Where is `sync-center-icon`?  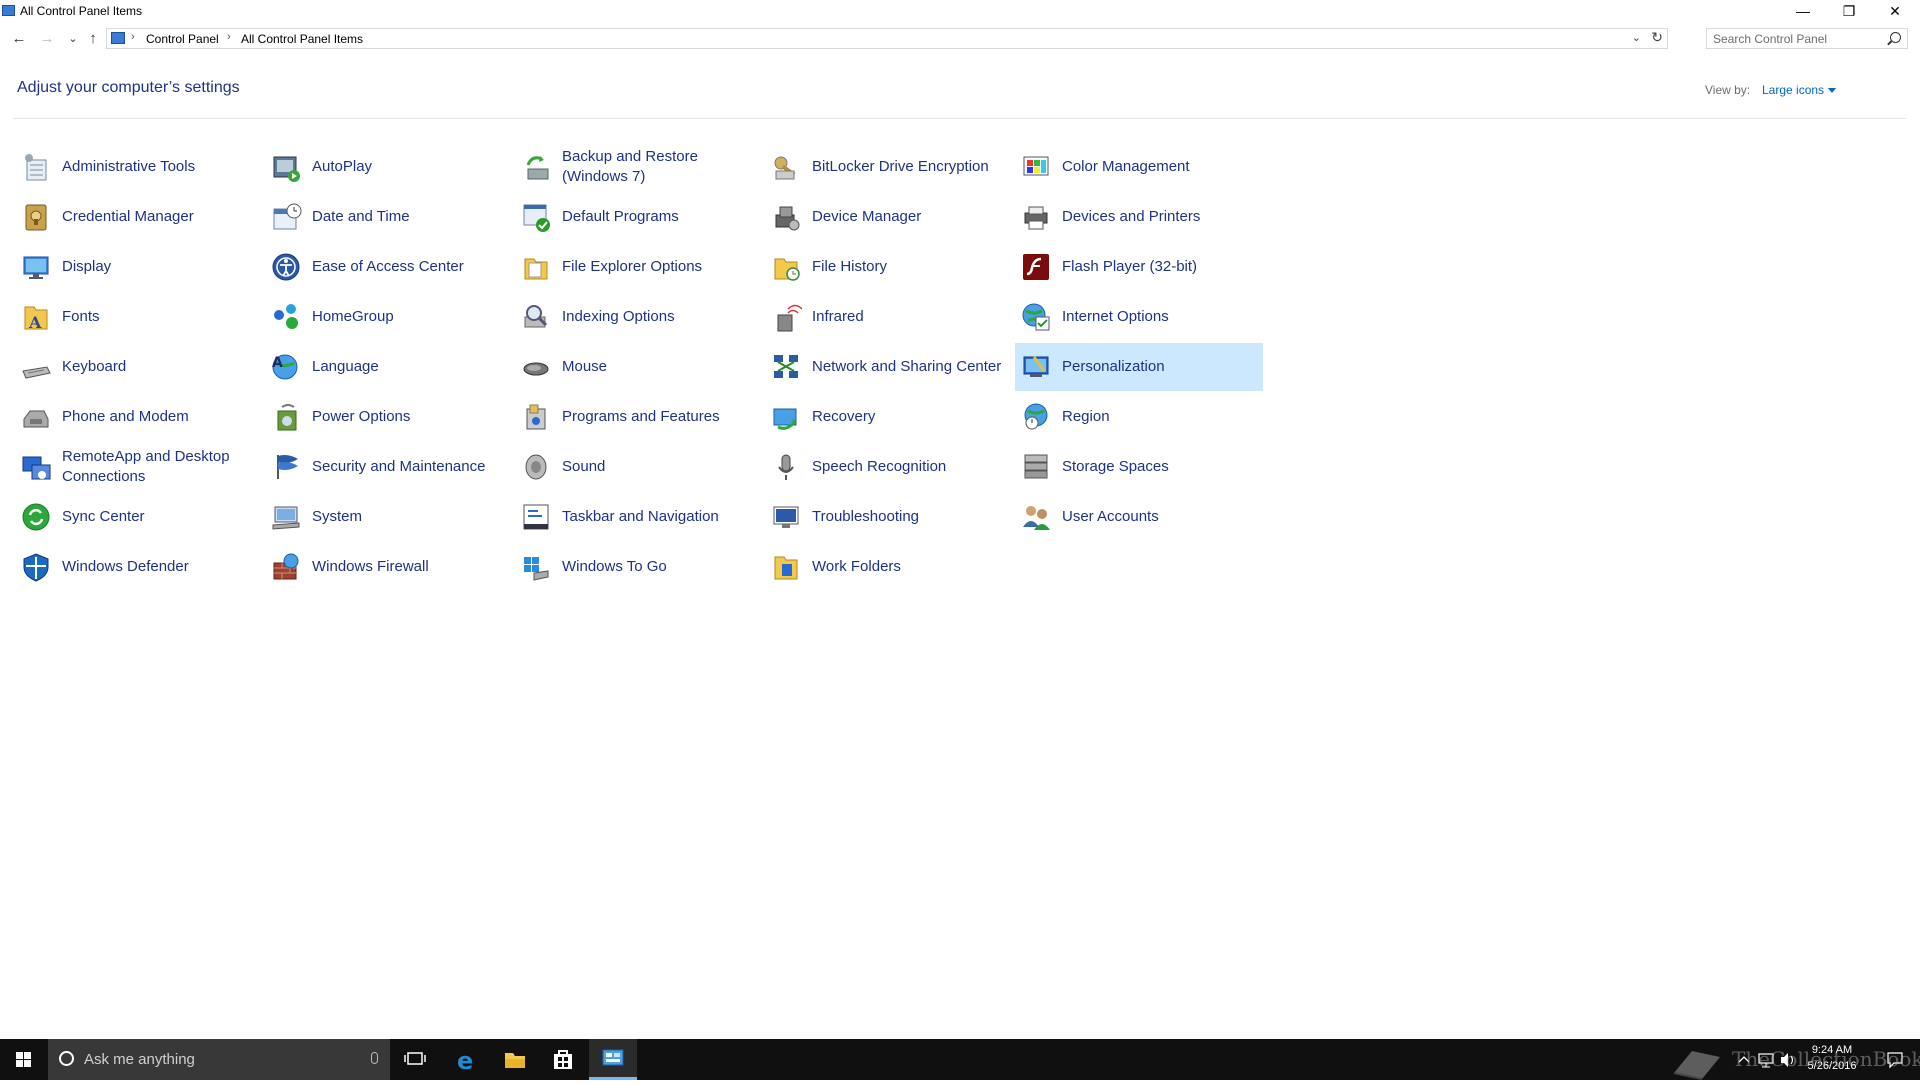
sync-center-icon is located at coordinates (36, 517).